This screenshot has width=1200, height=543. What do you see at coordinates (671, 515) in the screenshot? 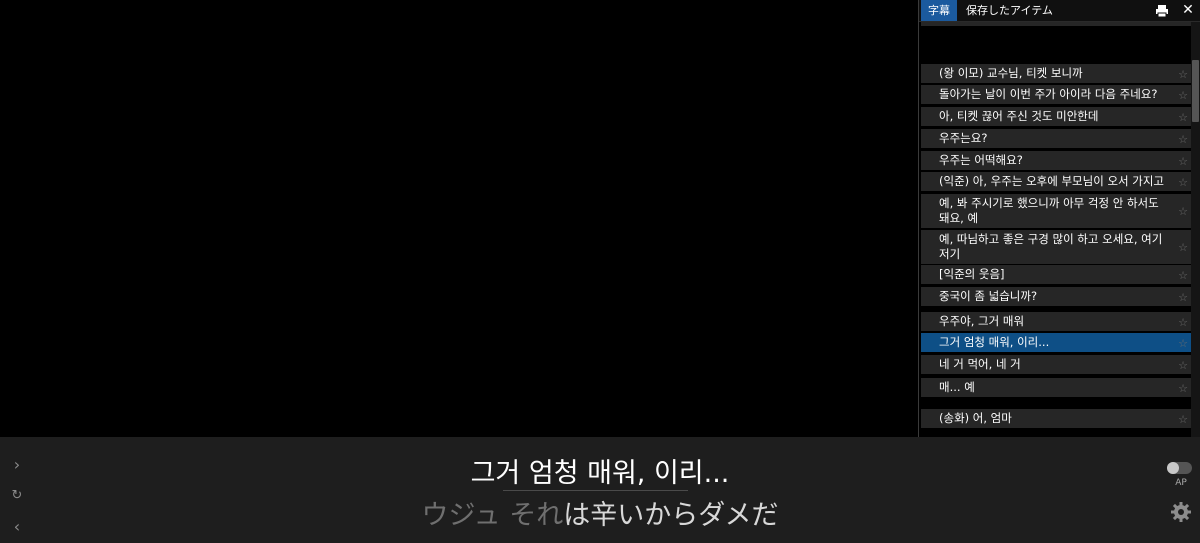
I see `subtitle-translation-bright: は辛いからダメだ` at bounding box center [671, 515].